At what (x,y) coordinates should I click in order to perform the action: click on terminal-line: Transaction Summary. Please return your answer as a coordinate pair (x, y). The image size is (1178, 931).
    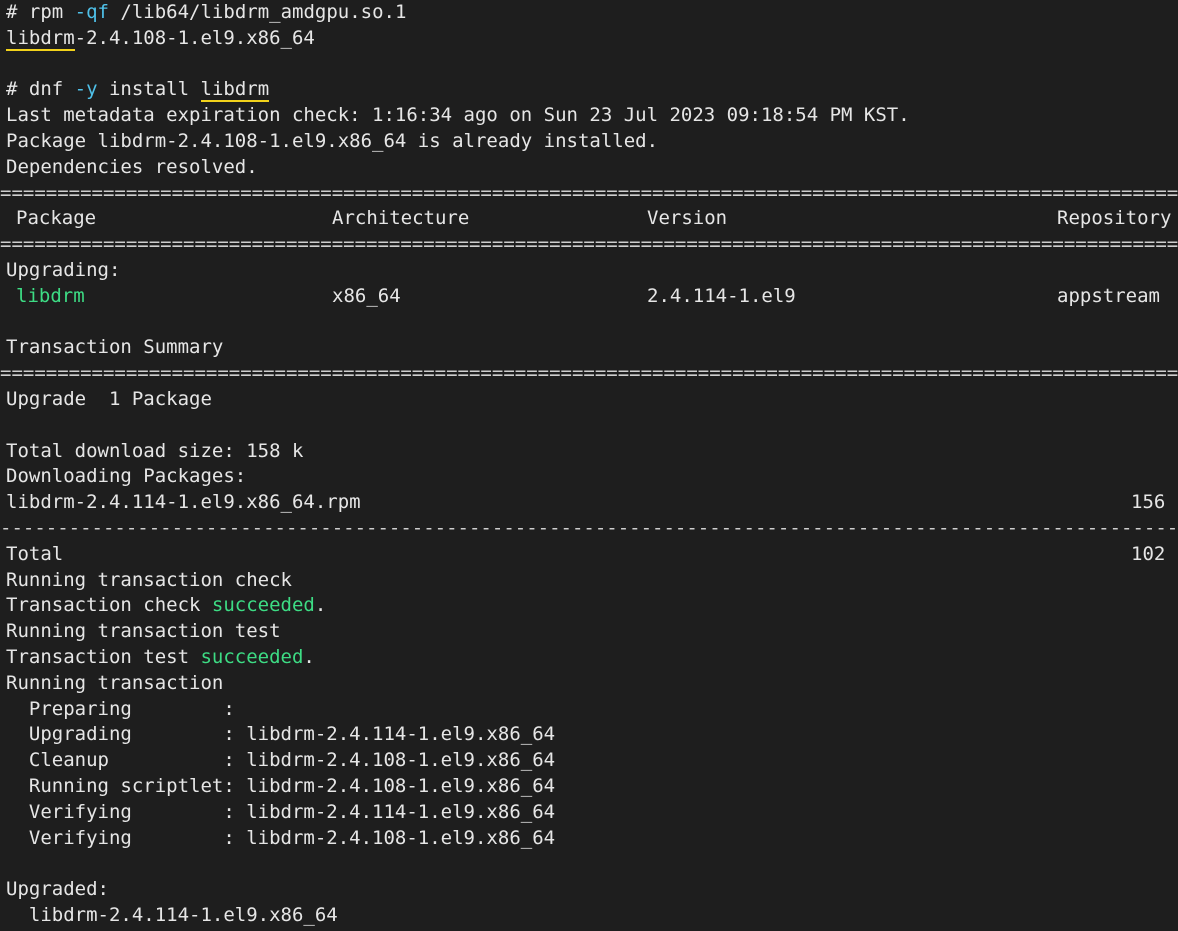
    Looking at the image, I should click on (589, 348).